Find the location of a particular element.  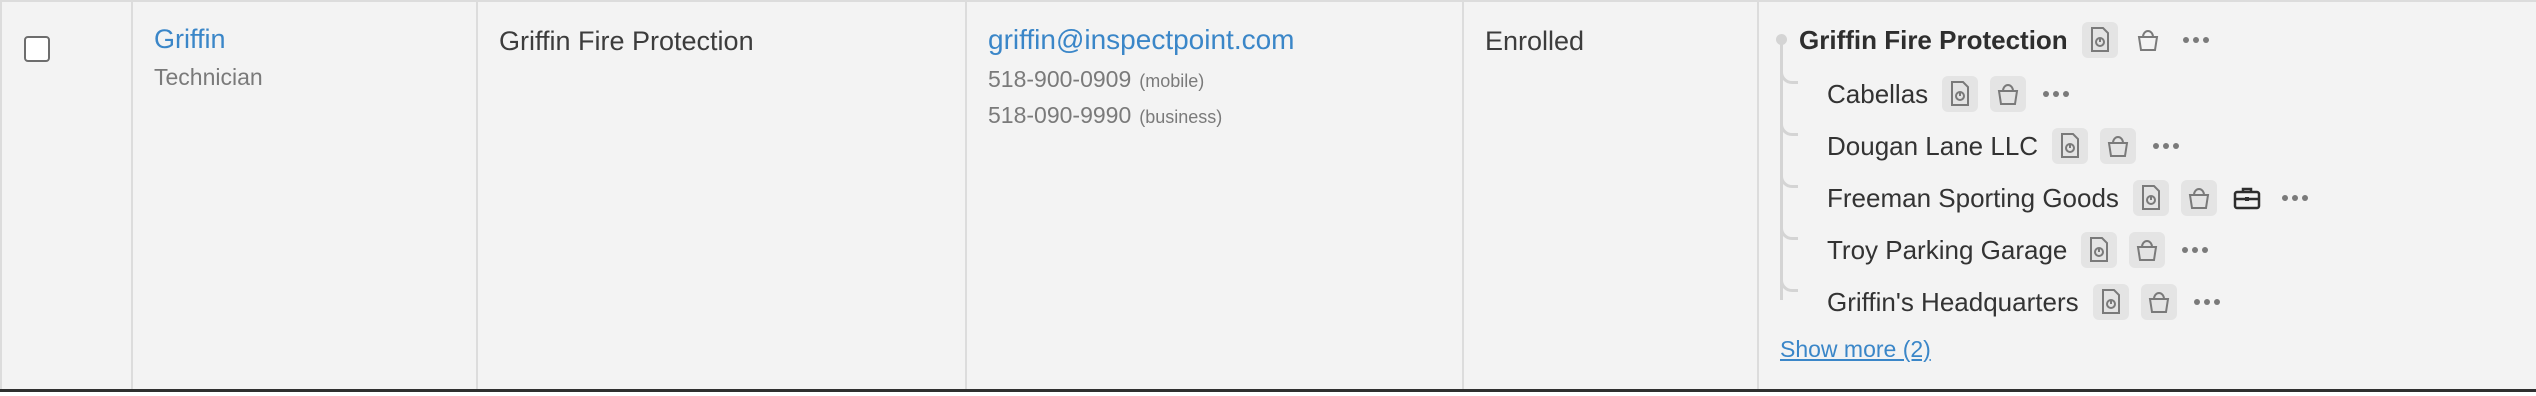

contact-role: Technician is located at coordinates (208, 77).